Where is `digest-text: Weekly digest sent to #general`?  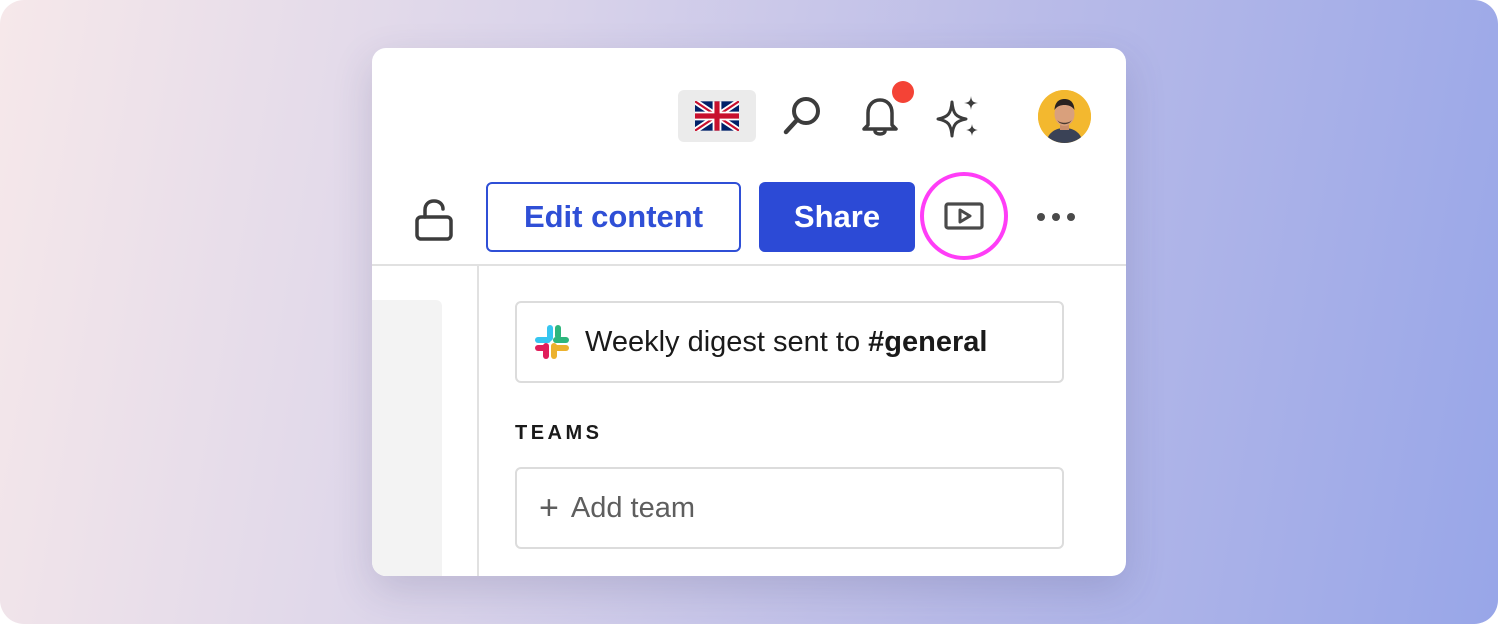
digest-text: Weekly digest sent to #general is located at coordinates (786, 342).